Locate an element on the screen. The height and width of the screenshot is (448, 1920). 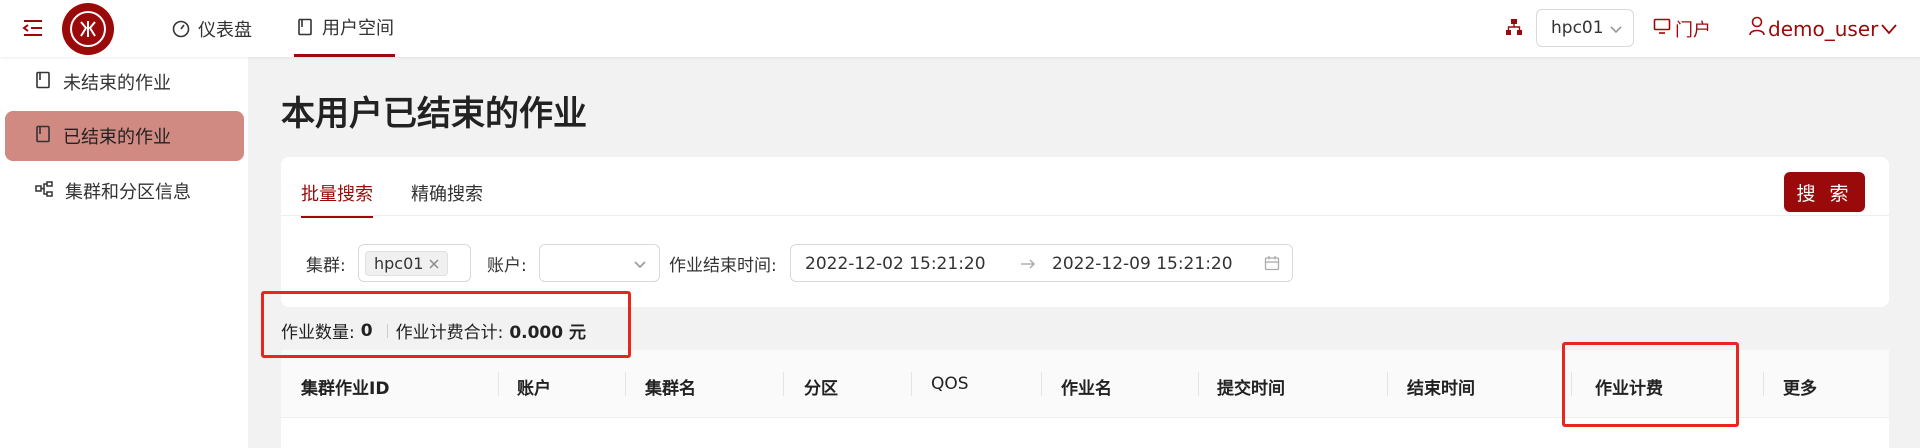
column-header-job-cost: 作业计费 is located at coordinates (1629, 386).